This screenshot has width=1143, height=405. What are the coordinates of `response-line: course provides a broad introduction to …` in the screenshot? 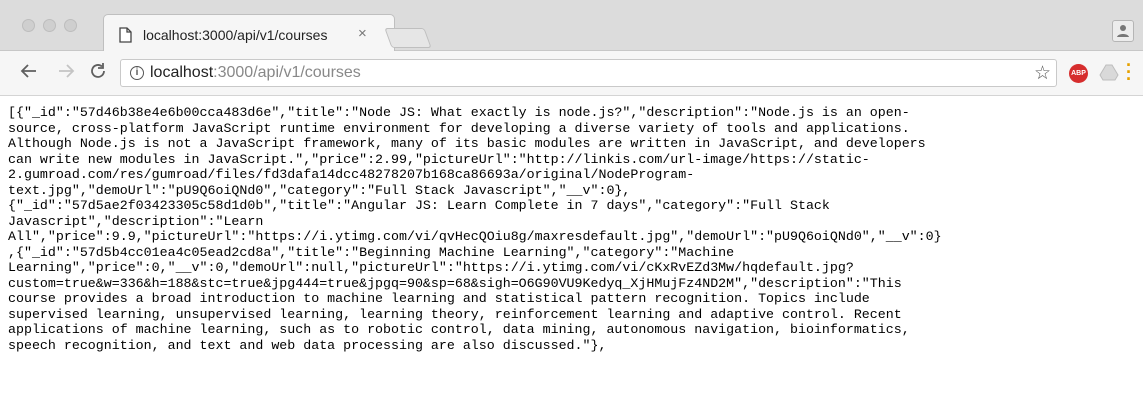 It's located at (439, 298).